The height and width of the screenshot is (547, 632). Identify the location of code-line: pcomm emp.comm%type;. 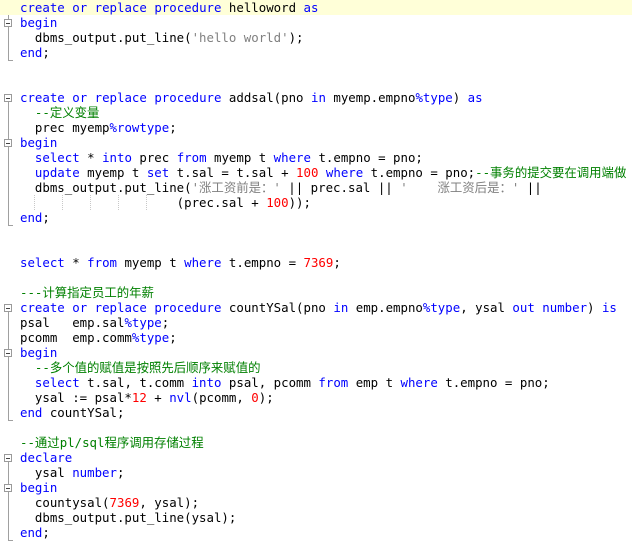
(316, 337).